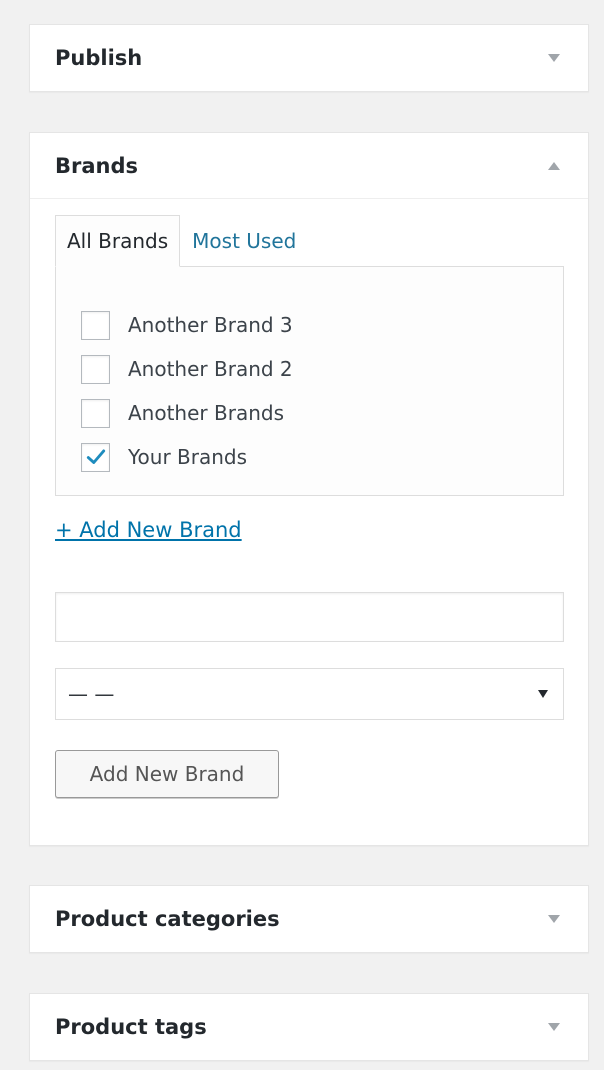 The height and width of the screenshot is (1070, 604). Describe the element at coordinates (167, 919) in the screenshot. I see `product-categories-title: Product categories` at that location.